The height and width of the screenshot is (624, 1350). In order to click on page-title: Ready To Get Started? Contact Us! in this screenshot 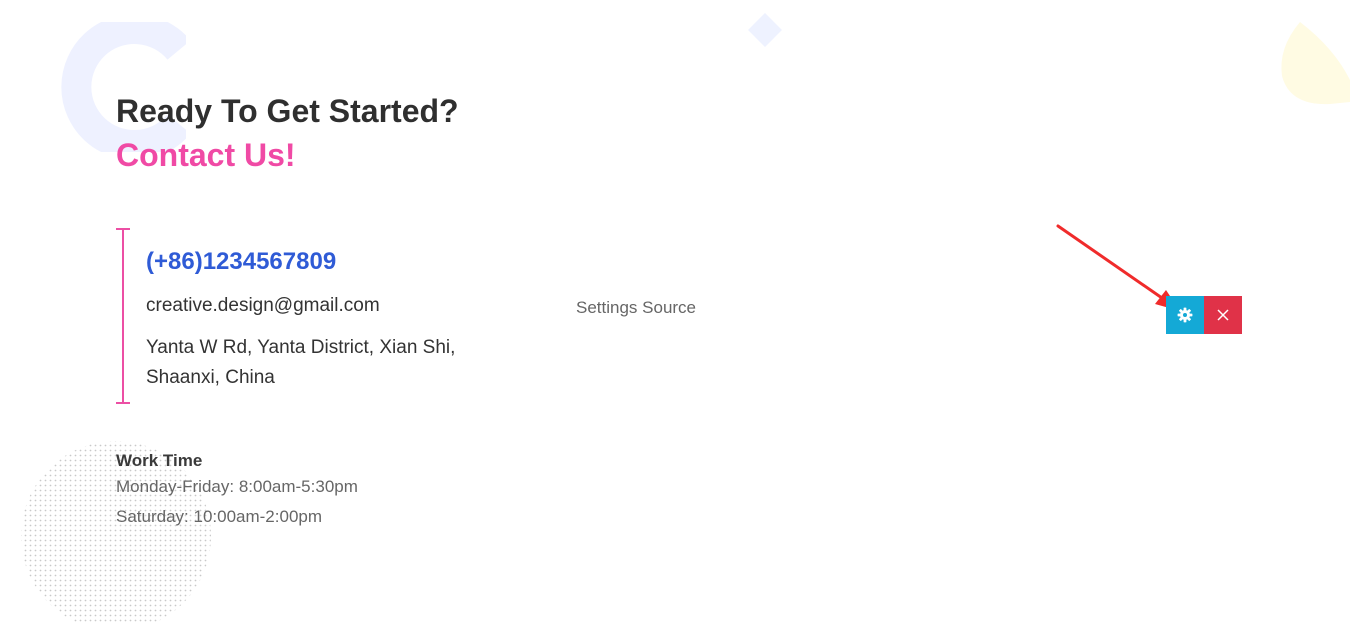, I will do `click(287, 133)`.